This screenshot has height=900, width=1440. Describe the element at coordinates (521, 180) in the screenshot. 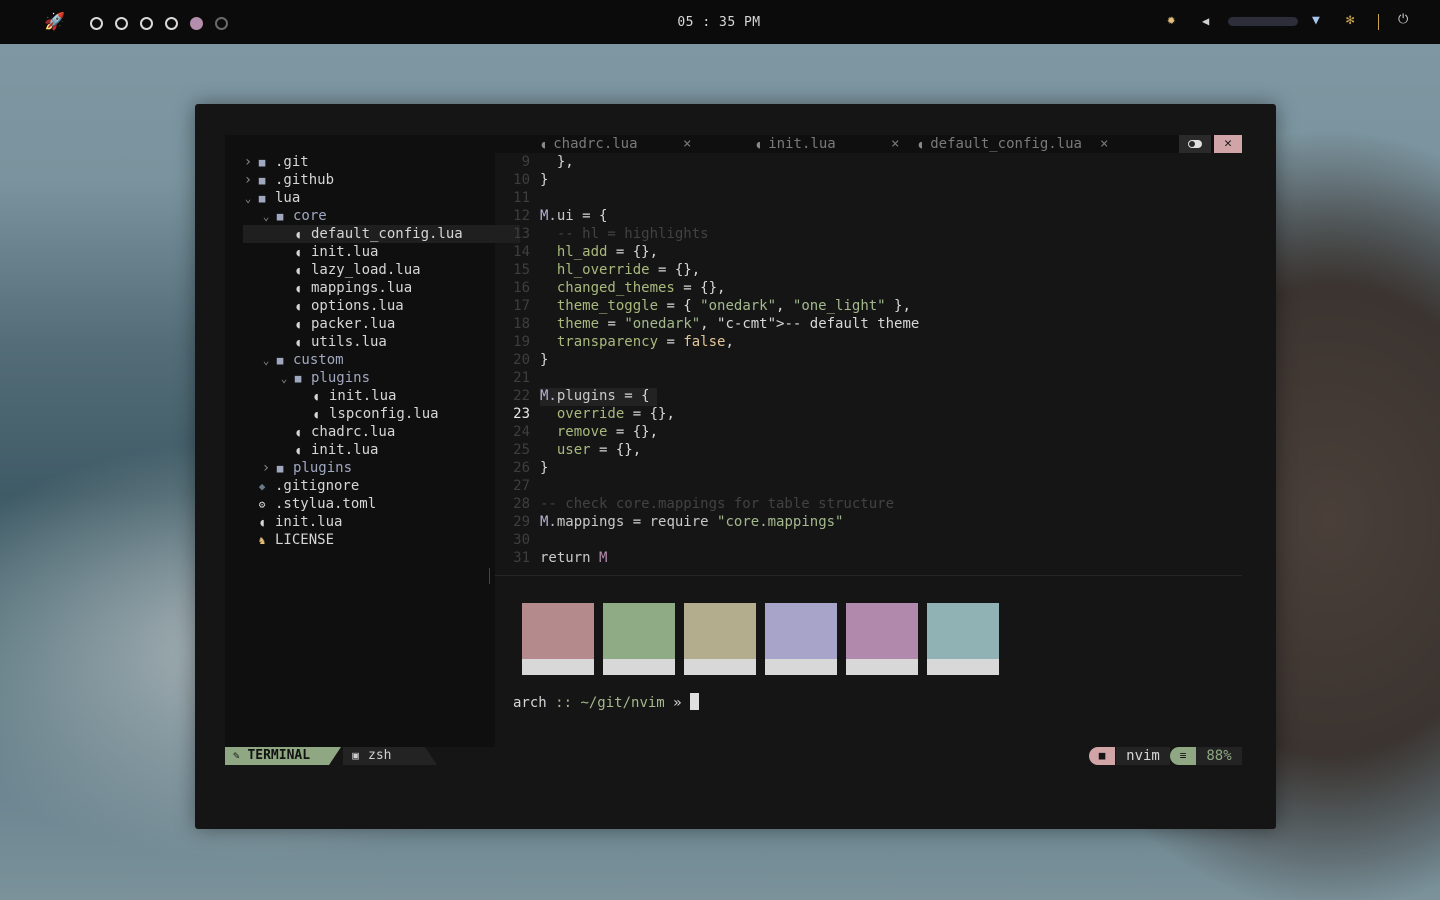

I see `line-number: 10` at that location.